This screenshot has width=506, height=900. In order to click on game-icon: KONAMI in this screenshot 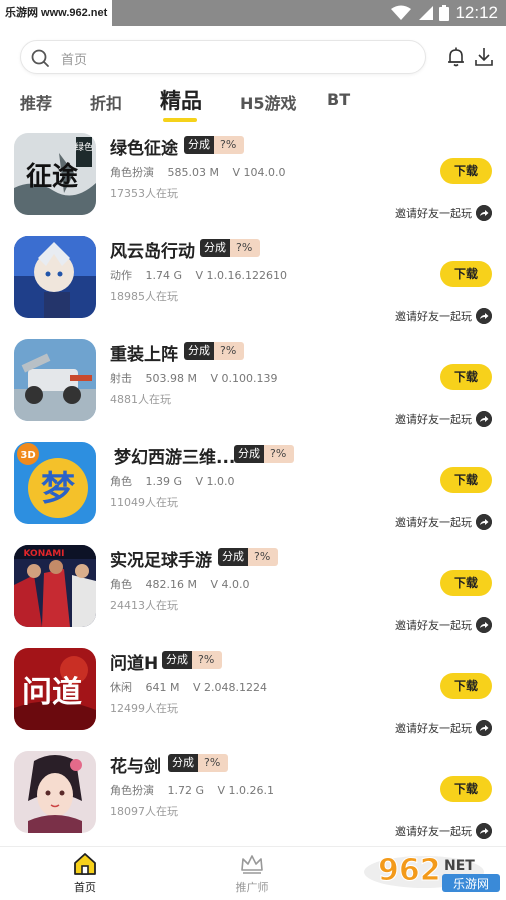, I will do `click(55, 586)`.